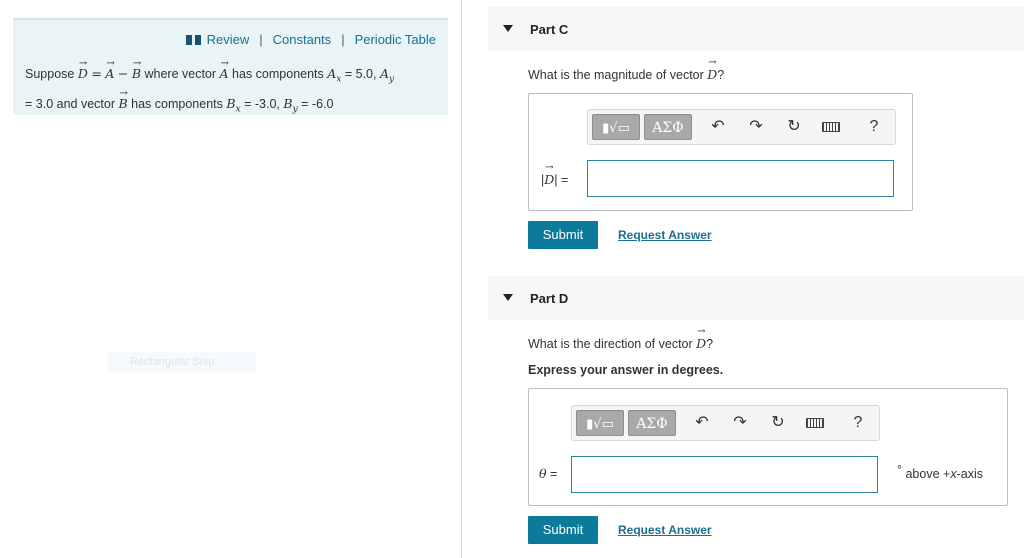 The height and width of the screenshot is (558, 1024). What do you see at coordinates (182, 362) in the screenshot?
I see `faded-snip-tool: Rectangular Snip` at bounding box center [182, 362].